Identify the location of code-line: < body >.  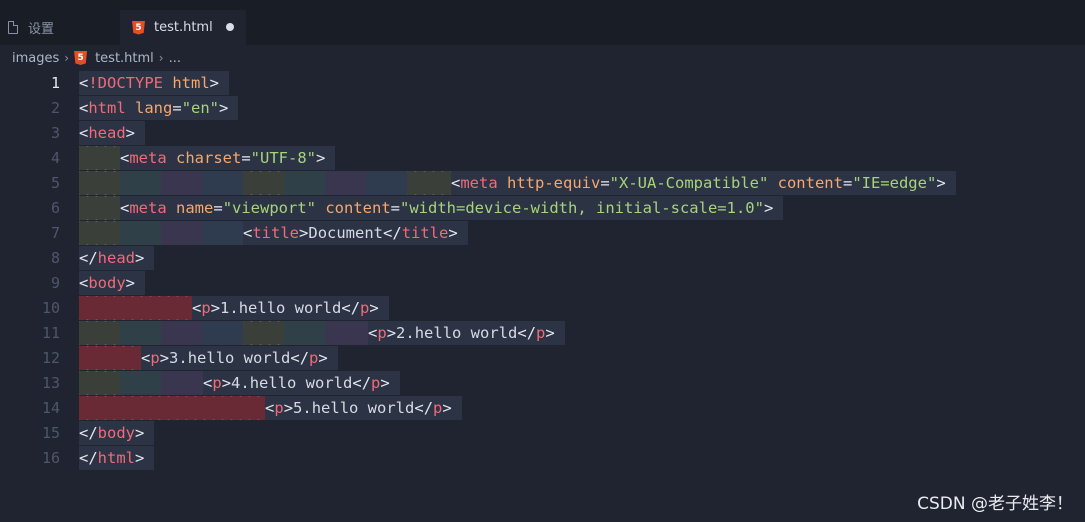
(517, 283).